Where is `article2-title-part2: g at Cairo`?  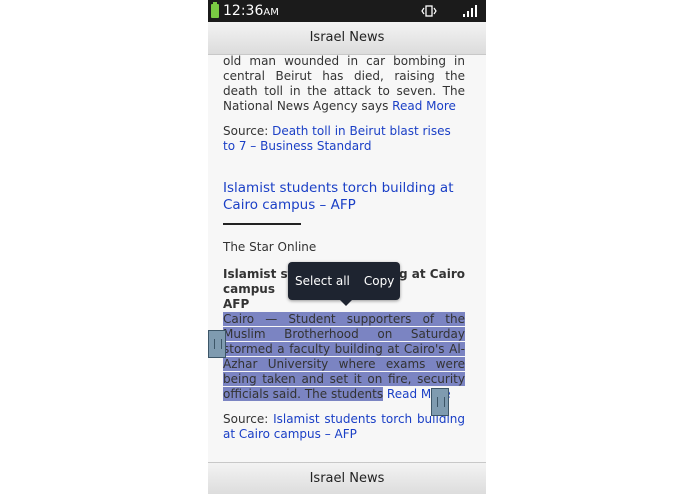 article2-title-part2: g at Cairo is located at coordinates (432, 274).